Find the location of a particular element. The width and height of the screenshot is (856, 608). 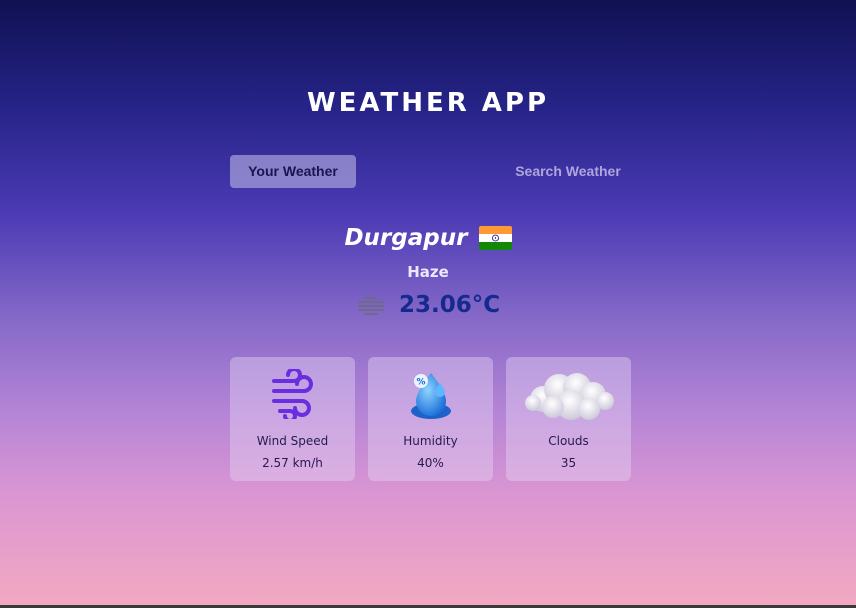

clouds-card: Clouds 35 is located at coordinates (568, 419).